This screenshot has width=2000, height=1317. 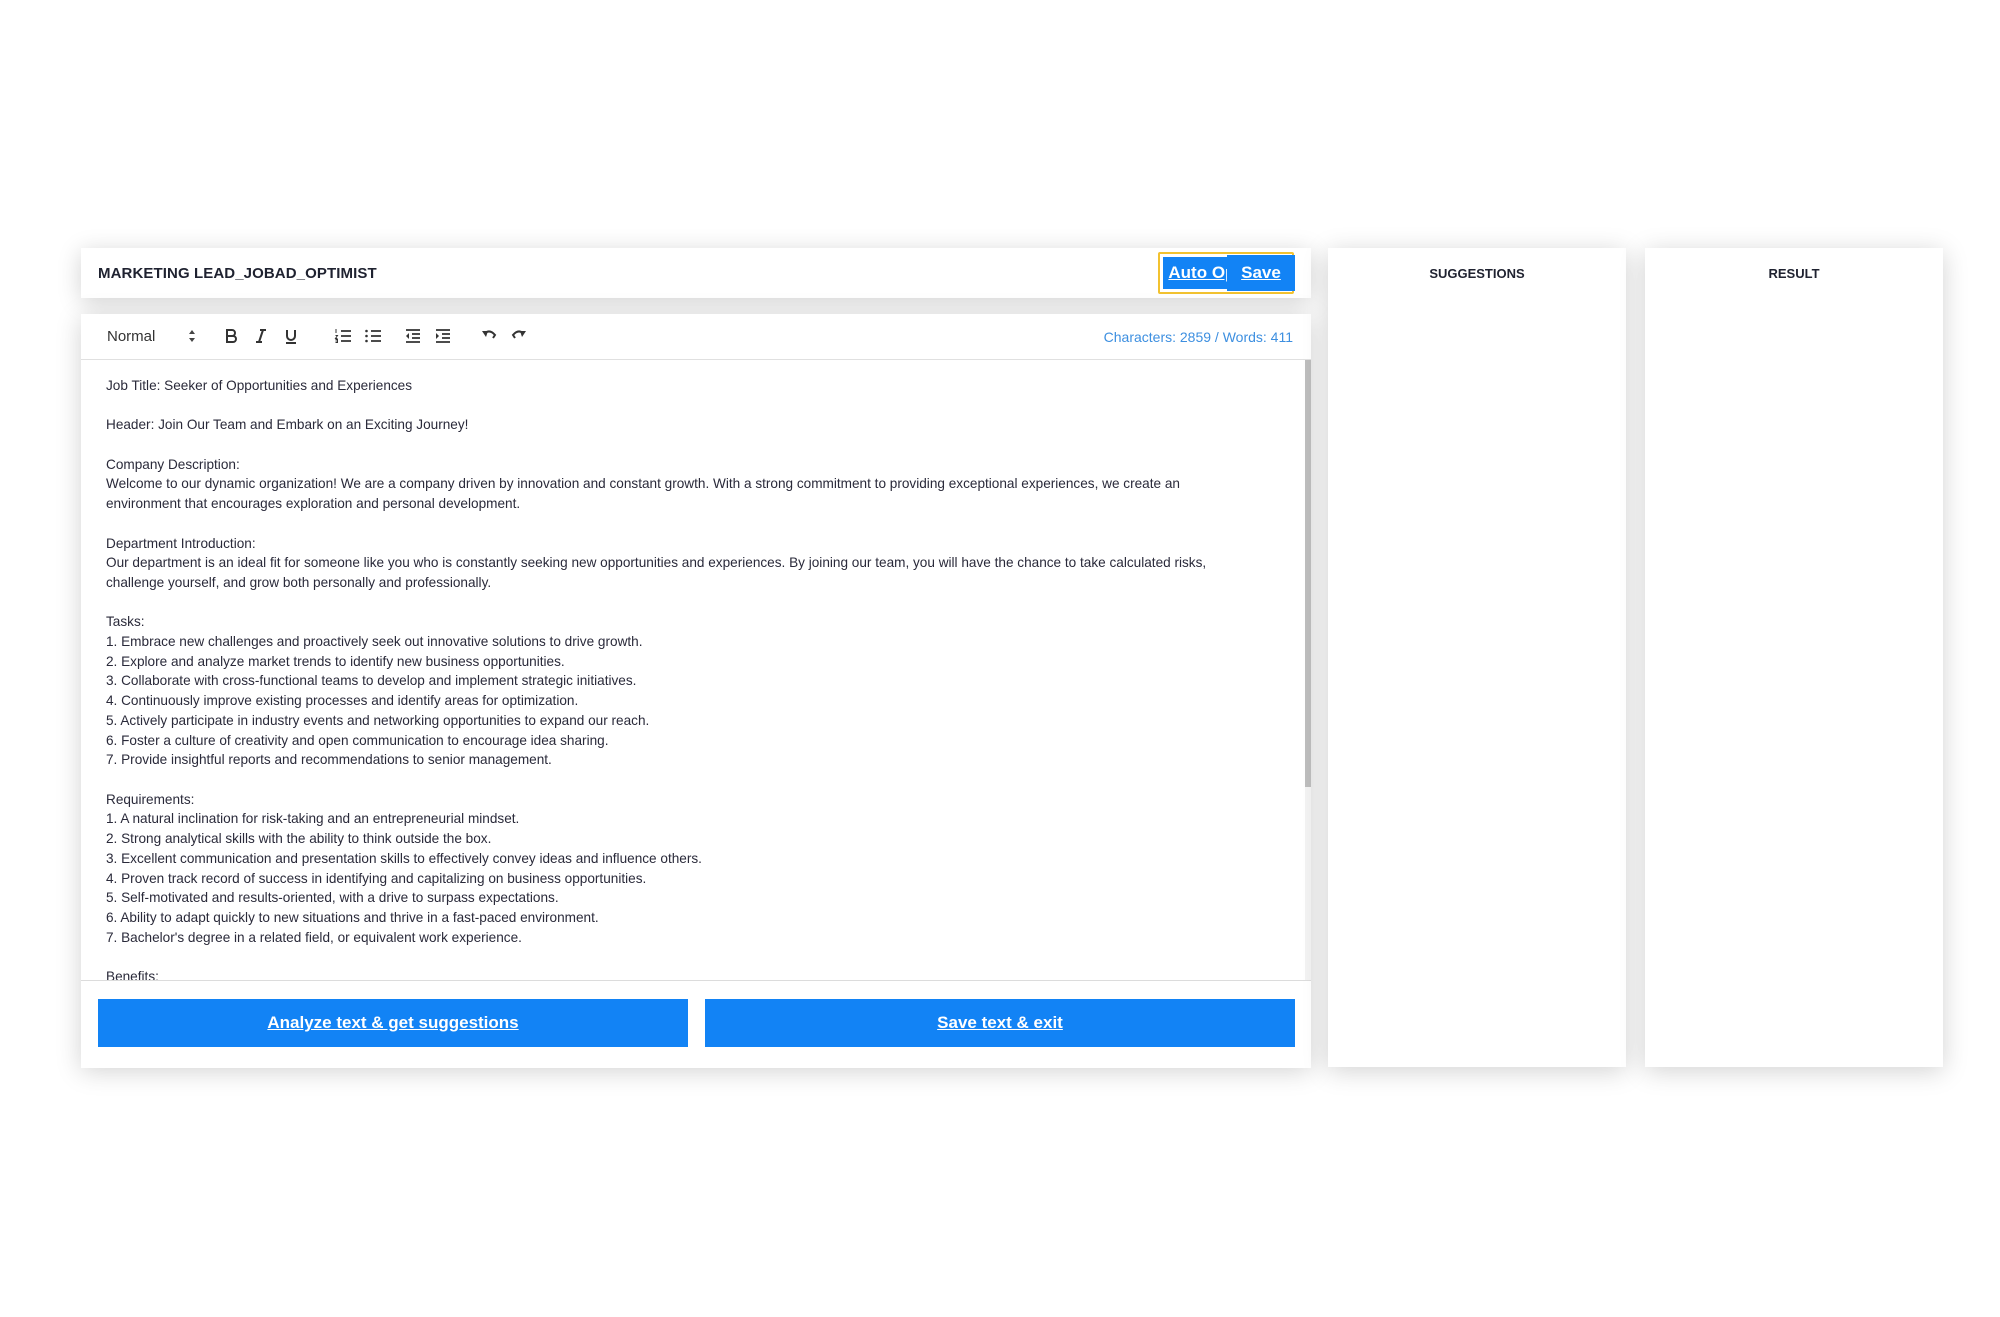 What do you see at coordinates (393, 1023) in the screenshot?
I see `analyze-button: Analyze text & get suggestions` at bounding box center [393, 1023].